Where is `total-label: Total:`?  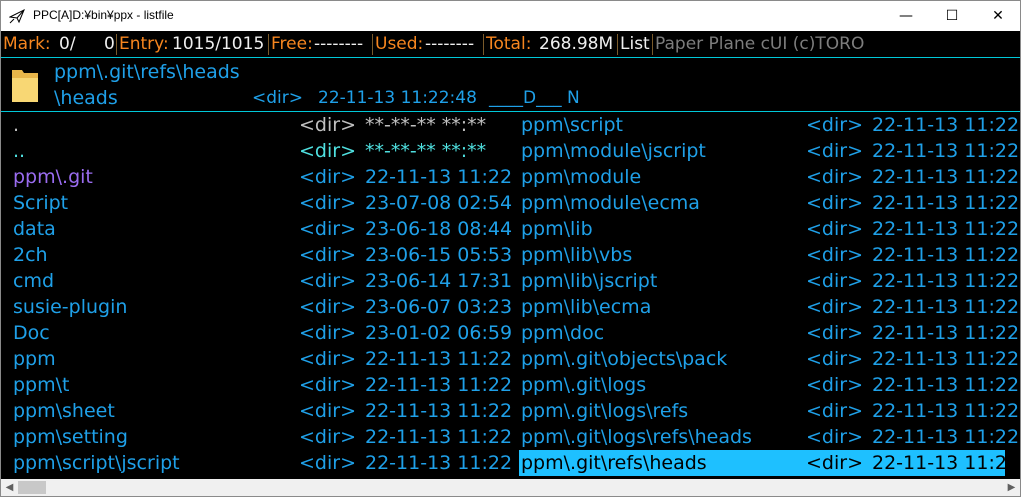
total-label: Total: is located at coordinates (509, 44).